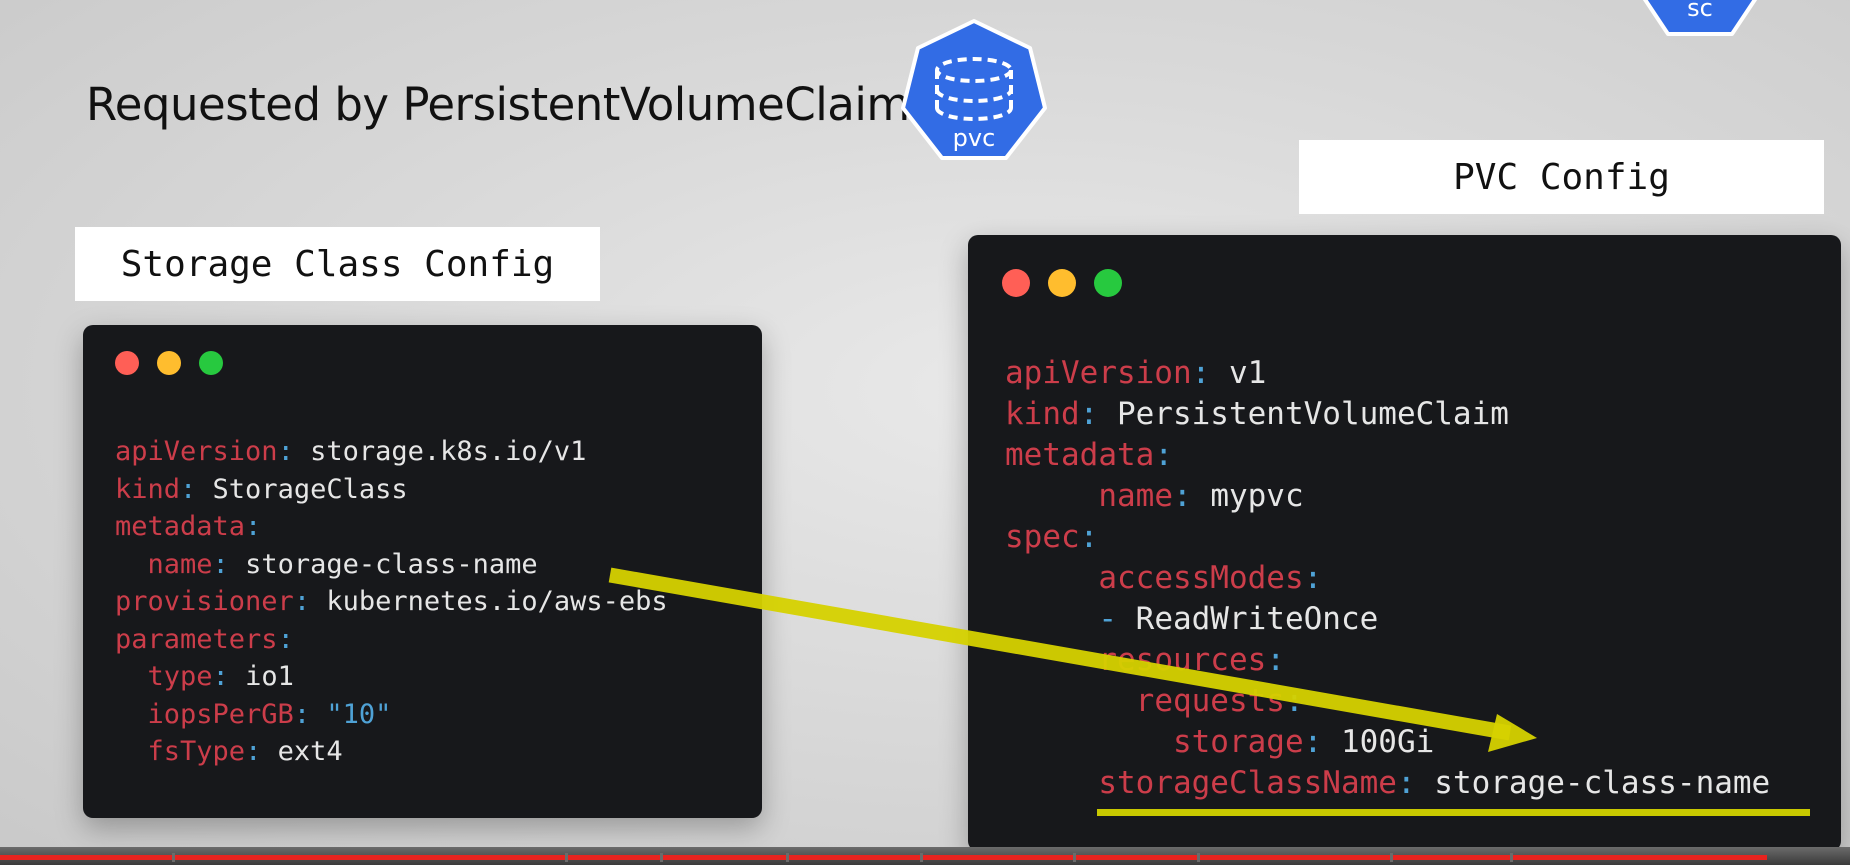 This screenshot has width=1850, height=865. I want to click on code-line: apiVersion: storage.k8s.io/v1, so click(391, 452).